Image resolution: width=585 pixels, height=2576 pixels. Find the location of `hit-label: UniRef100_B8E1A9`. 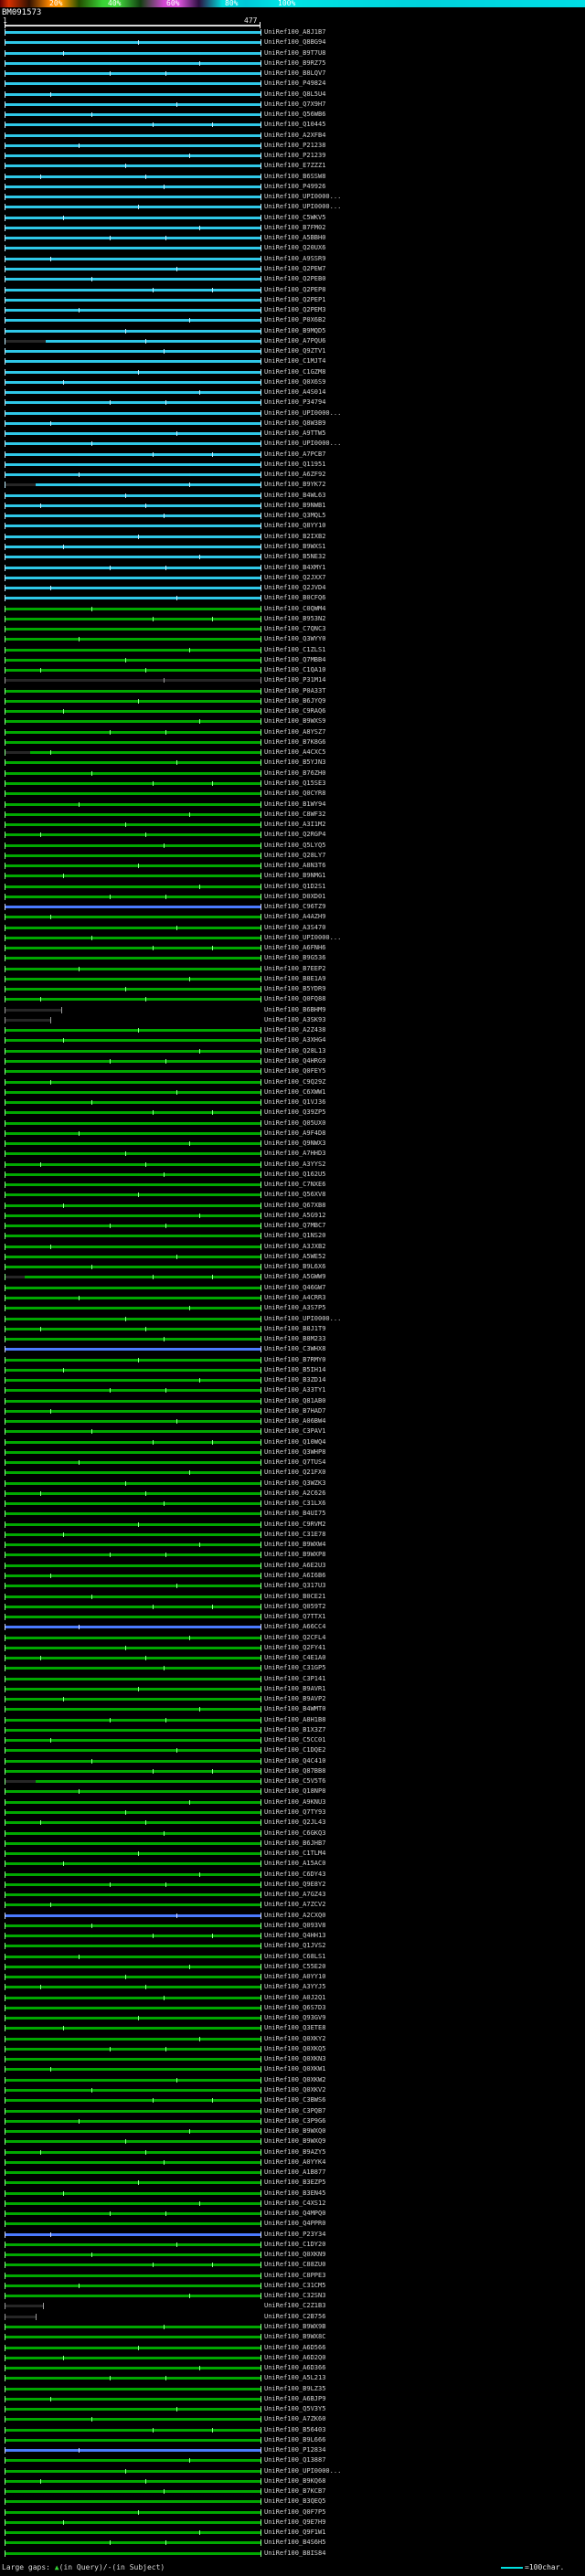

hit-label: UniRef100_B8E1A9 is located at coordinates (295, 979).